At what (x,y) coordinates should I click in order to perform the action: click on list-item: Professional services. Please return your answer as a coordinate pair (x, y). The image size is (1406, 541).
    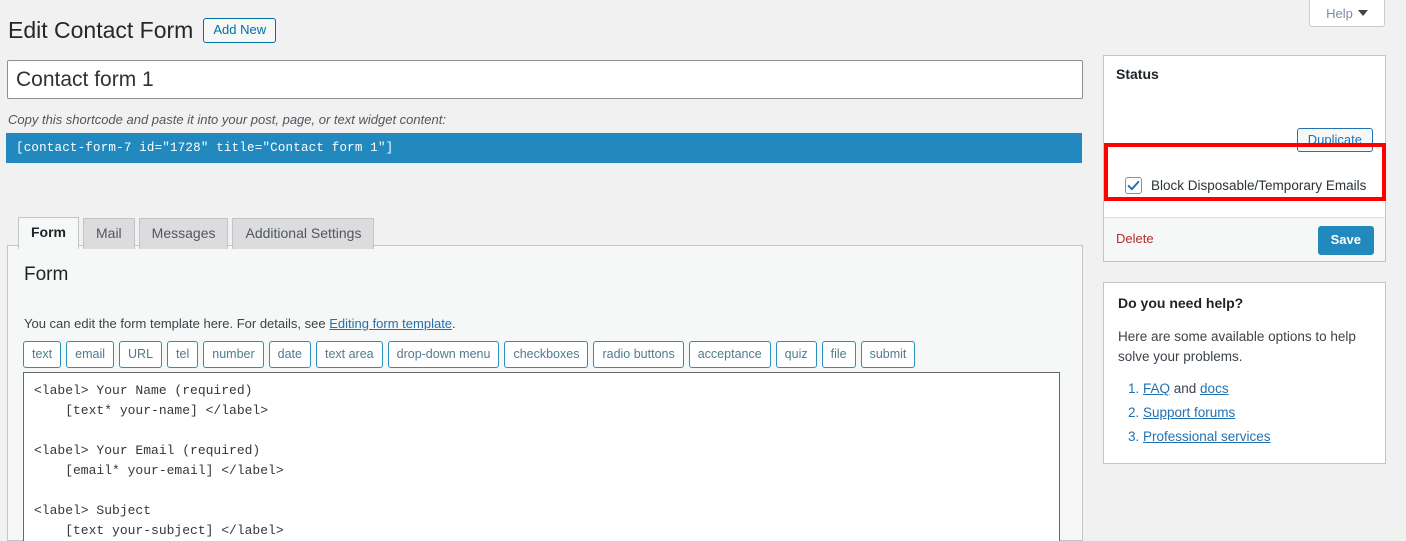
    Looking at the image, I should click on (1257, 437).